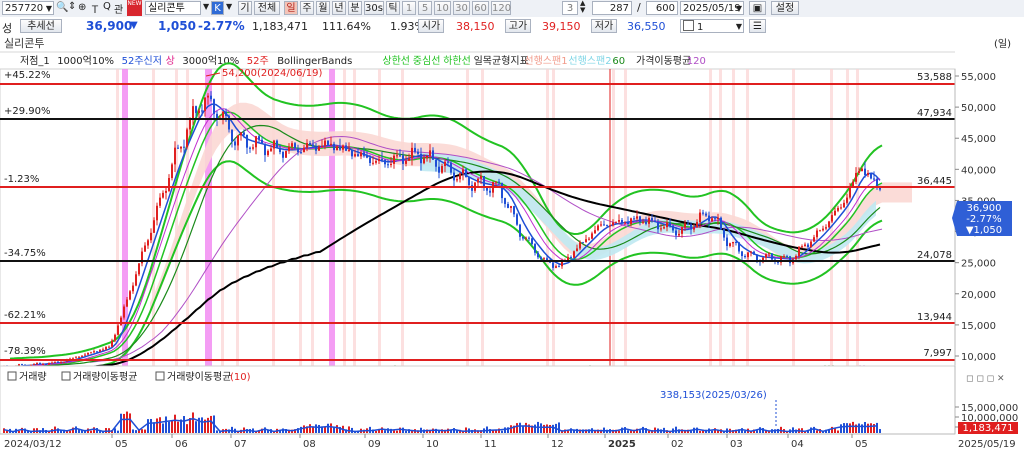  I want to click on spinner-icon: ▲ ▼, so click(582, 7).